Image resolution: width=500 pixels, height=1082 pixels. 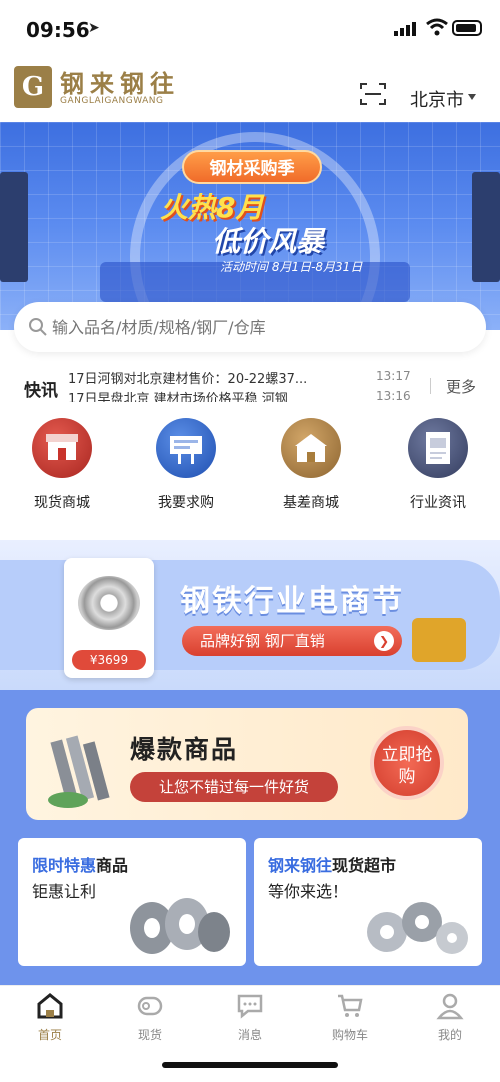 I want to click on news-item: 17日早盘北京 建材市场价格平稳 河钢, so click(x=218, y=395).